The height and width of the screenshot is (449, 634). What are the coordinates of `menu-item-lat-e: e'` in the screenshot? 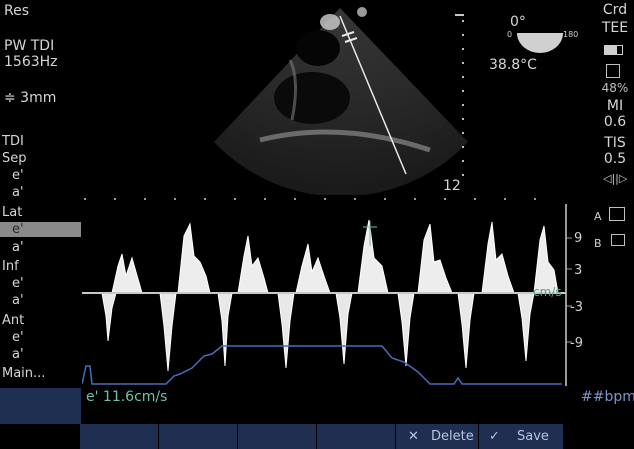 It's located at (18, 229).